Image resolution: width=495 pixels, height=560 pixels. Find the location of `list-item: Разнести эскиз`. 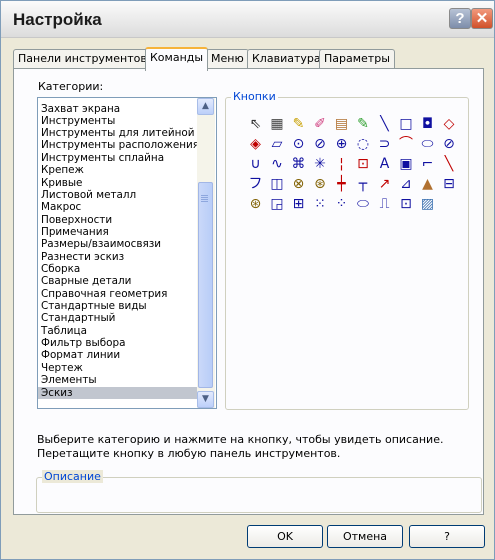

list-item: Разнести эскиз is located at coordinates (118, 257).